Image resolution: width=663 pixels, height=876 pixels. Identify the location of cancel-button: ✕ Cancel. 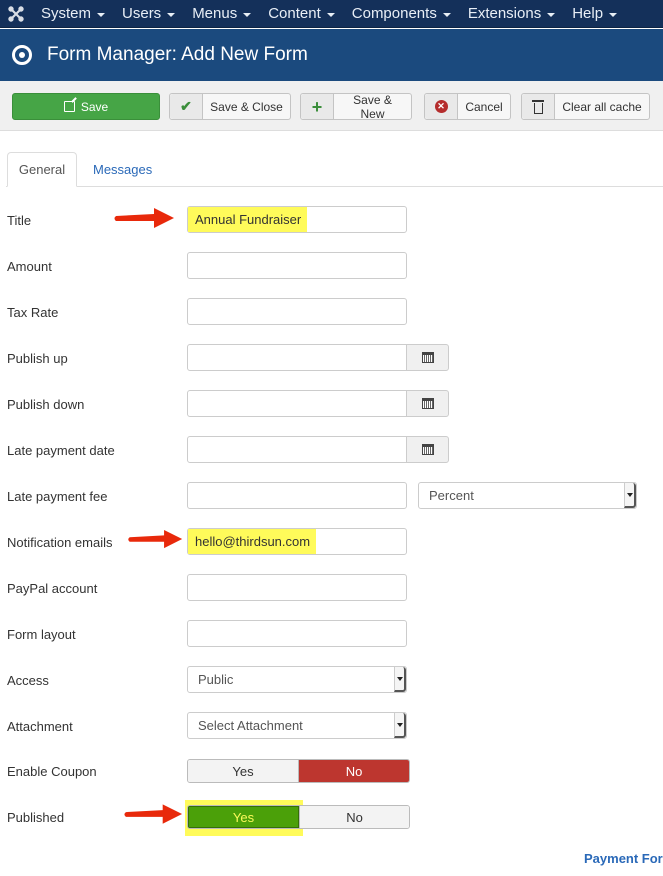
(467, 106).